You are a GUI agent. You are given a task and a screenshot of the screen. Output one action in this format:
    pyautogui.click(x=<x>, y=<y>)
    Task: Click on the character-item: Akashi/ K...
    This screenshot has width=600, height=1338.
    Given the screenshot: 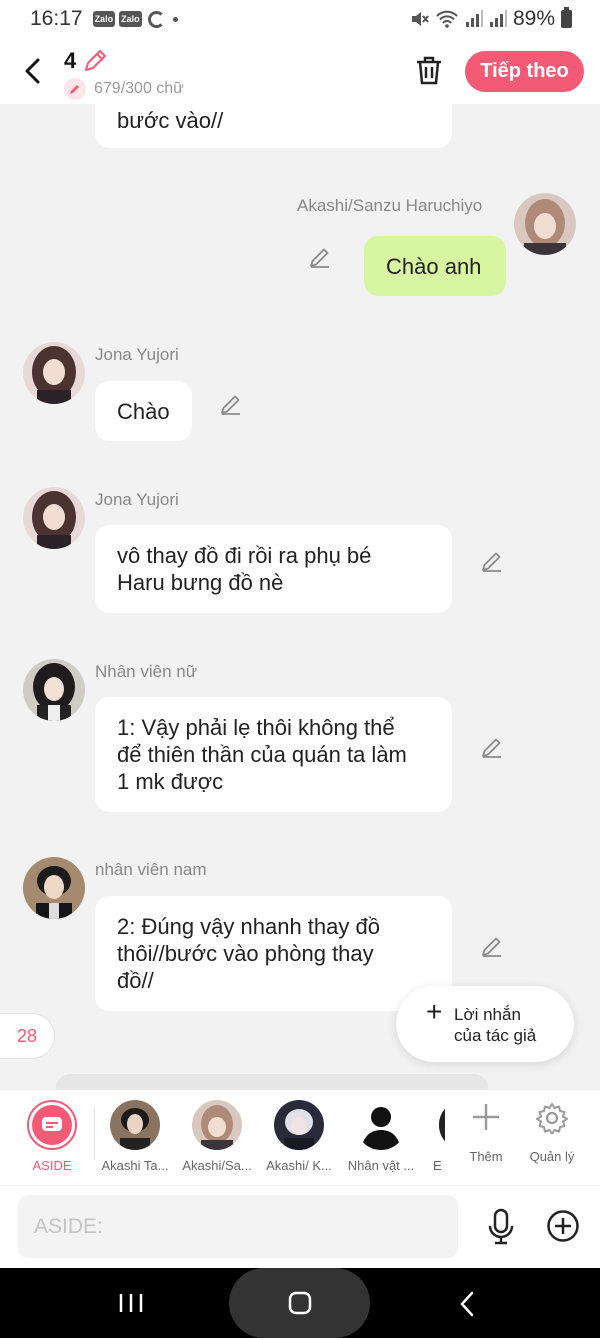 What is the action you would take?
    pyautogui.click(x=299, y=1136)
    